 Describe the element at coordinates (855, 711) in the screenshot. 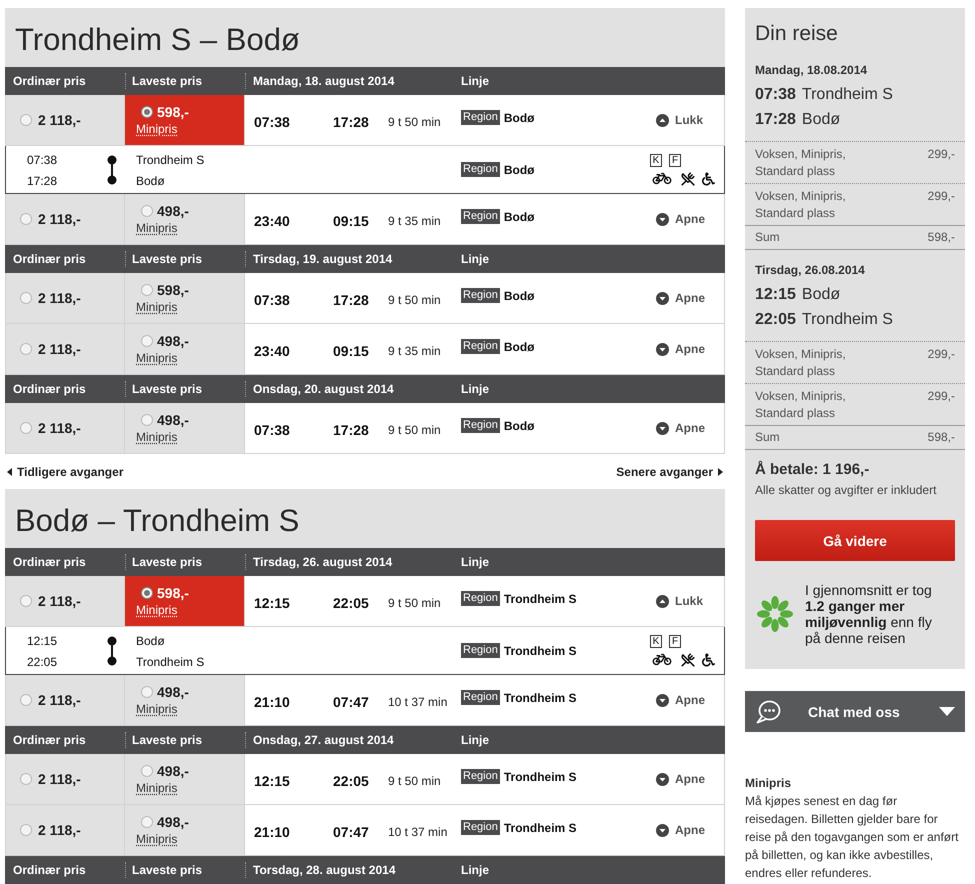

I see `chat-button: Chat med oss` at that location.